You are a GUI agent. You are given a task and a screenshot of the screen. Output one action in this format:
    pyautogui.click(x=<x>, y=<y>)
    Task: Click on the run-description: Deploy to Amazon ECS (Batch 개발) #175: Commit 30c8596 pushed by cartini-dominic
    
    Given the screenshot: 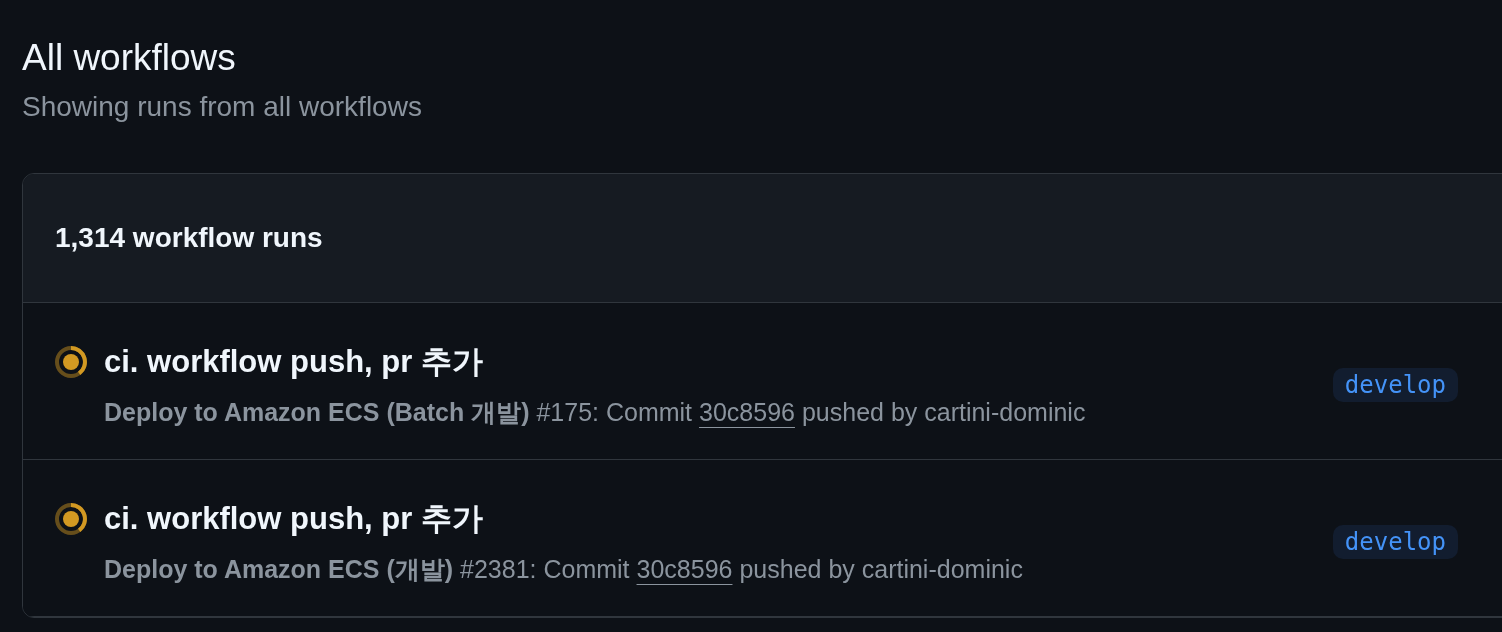 What is the action you would take?
    pyautogui.click(x=595, y=412)
    